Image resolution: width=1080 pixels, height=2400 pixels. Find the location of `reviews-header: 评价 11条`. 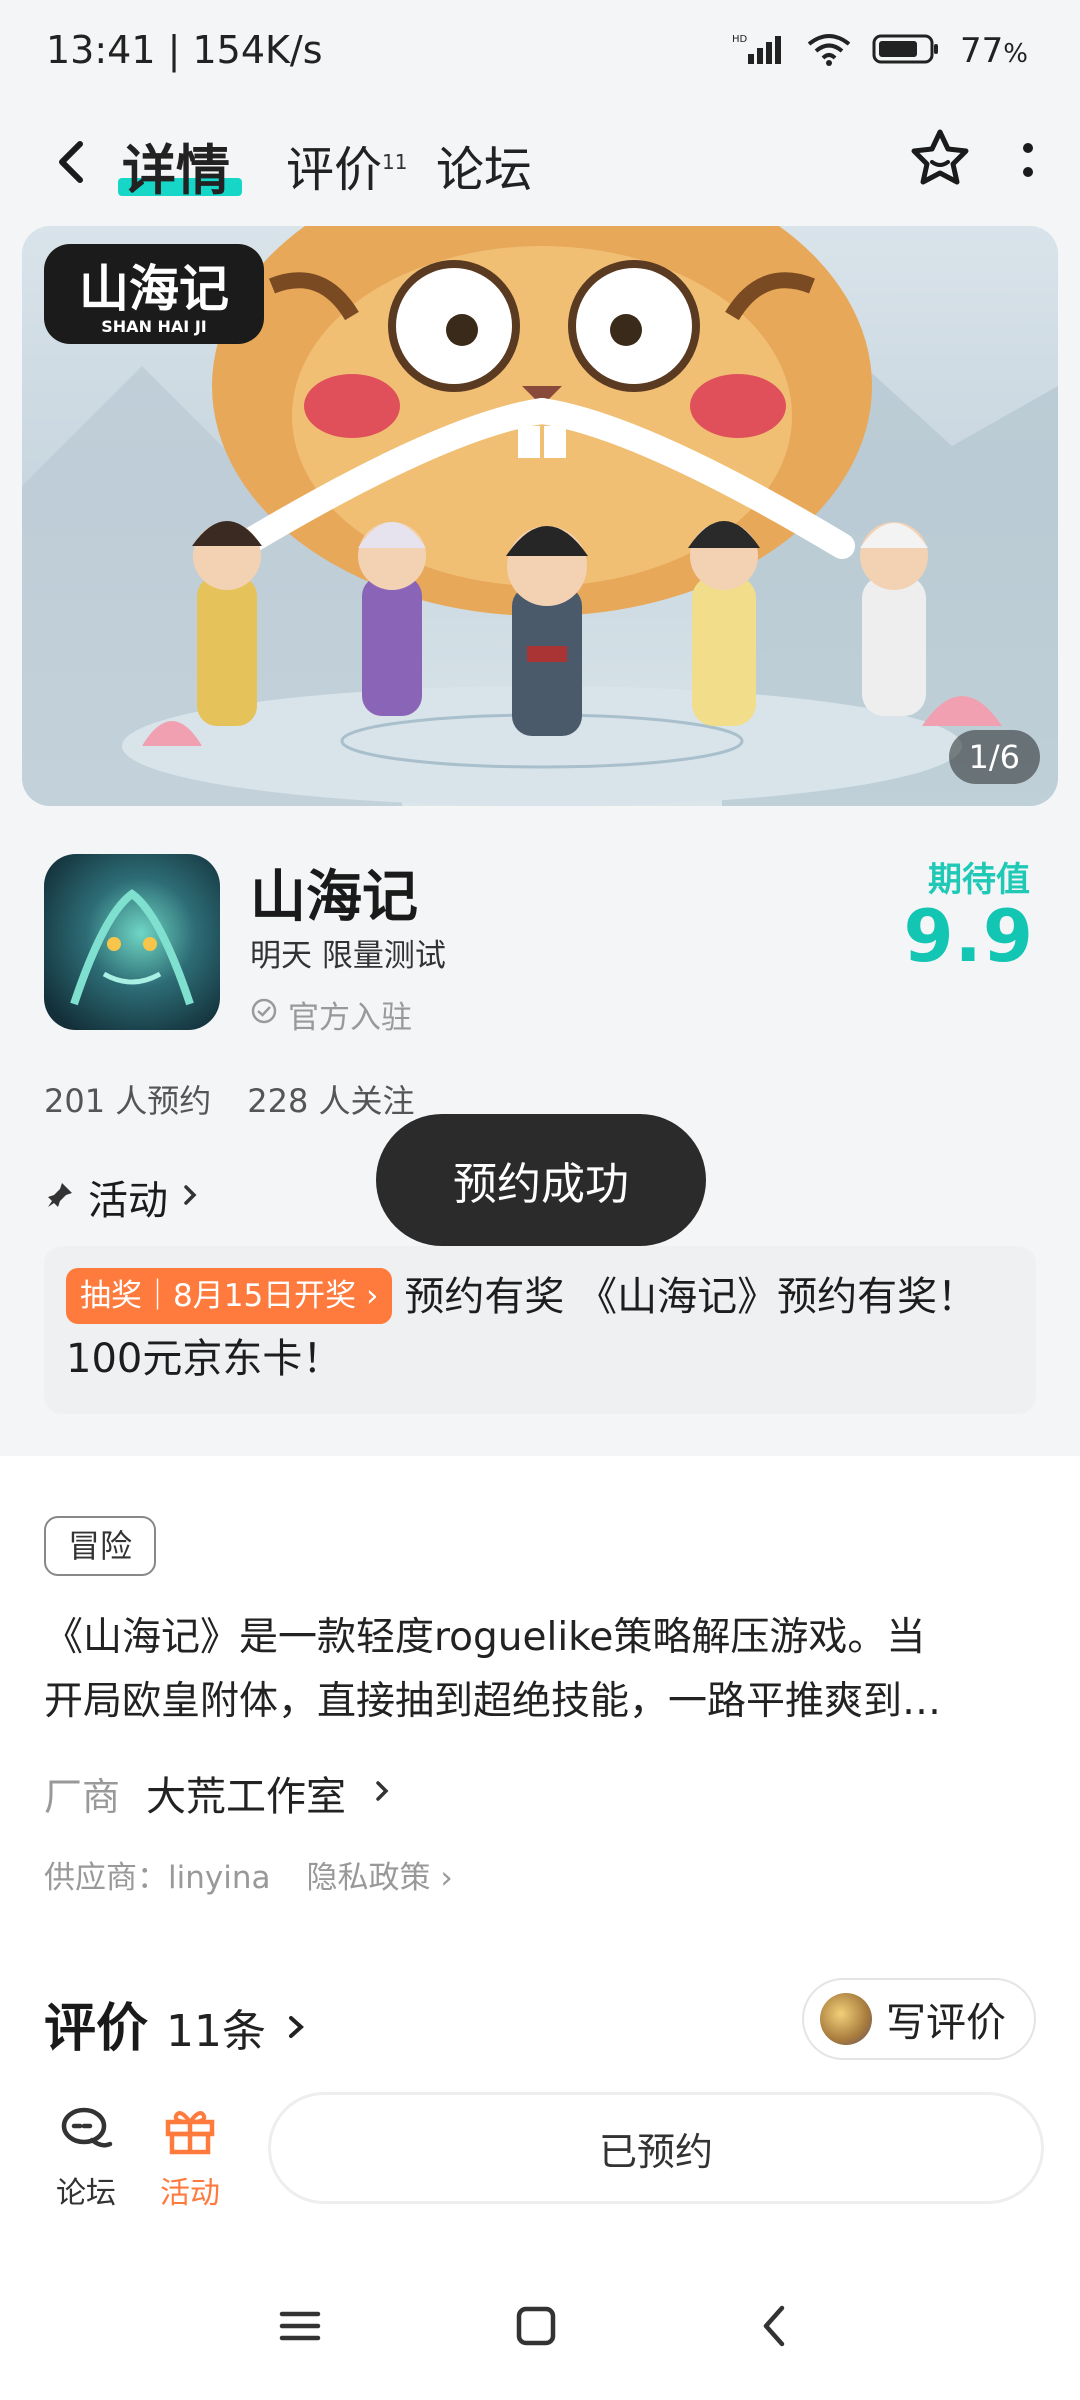

reviews-header: 评价 11条 is located at coordinates (177, 2023).